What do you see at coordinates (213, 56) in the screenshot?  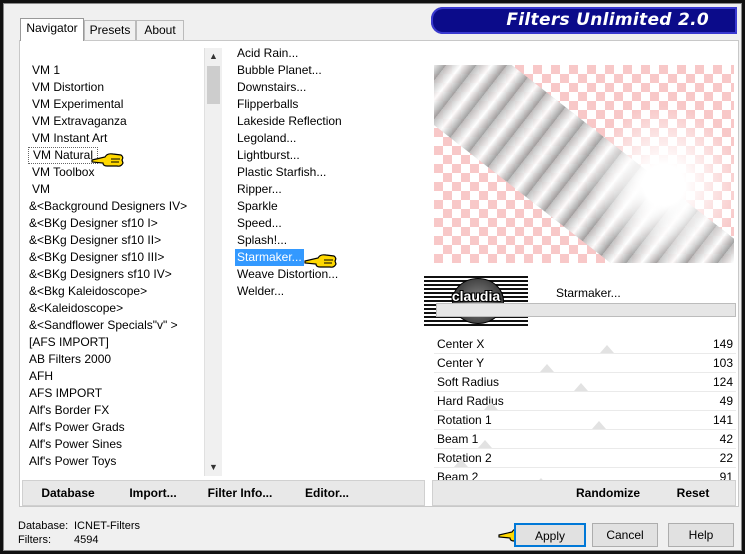 I see `scroll-up-arrow-icon: ▲` at bounding box center [213, 56].